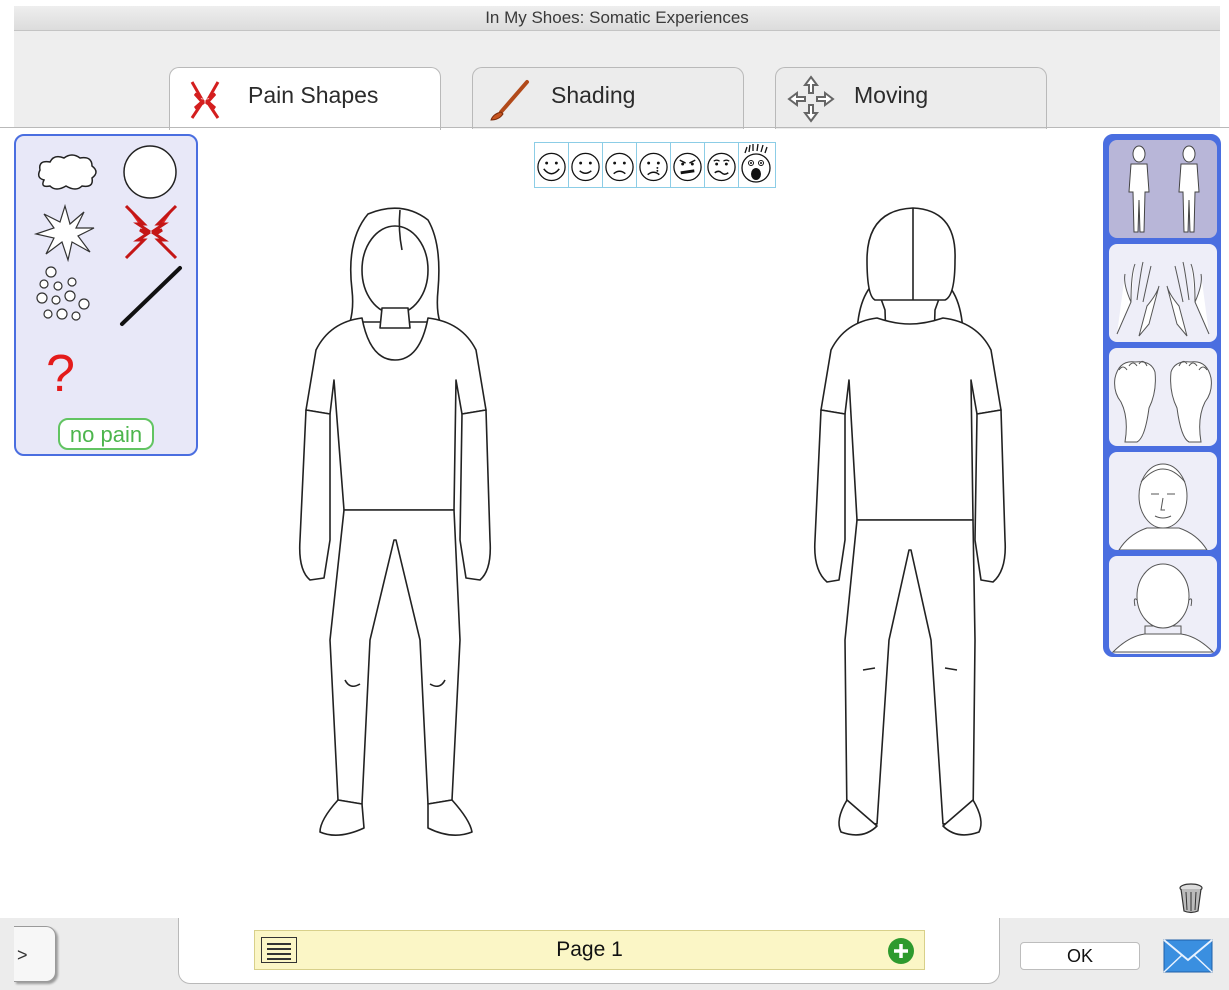 Image resolution: width=1229 pixels, height=990 pixels. I want to click on window-title: In My Shoes: Somatic Experiences, so click(617, 18).